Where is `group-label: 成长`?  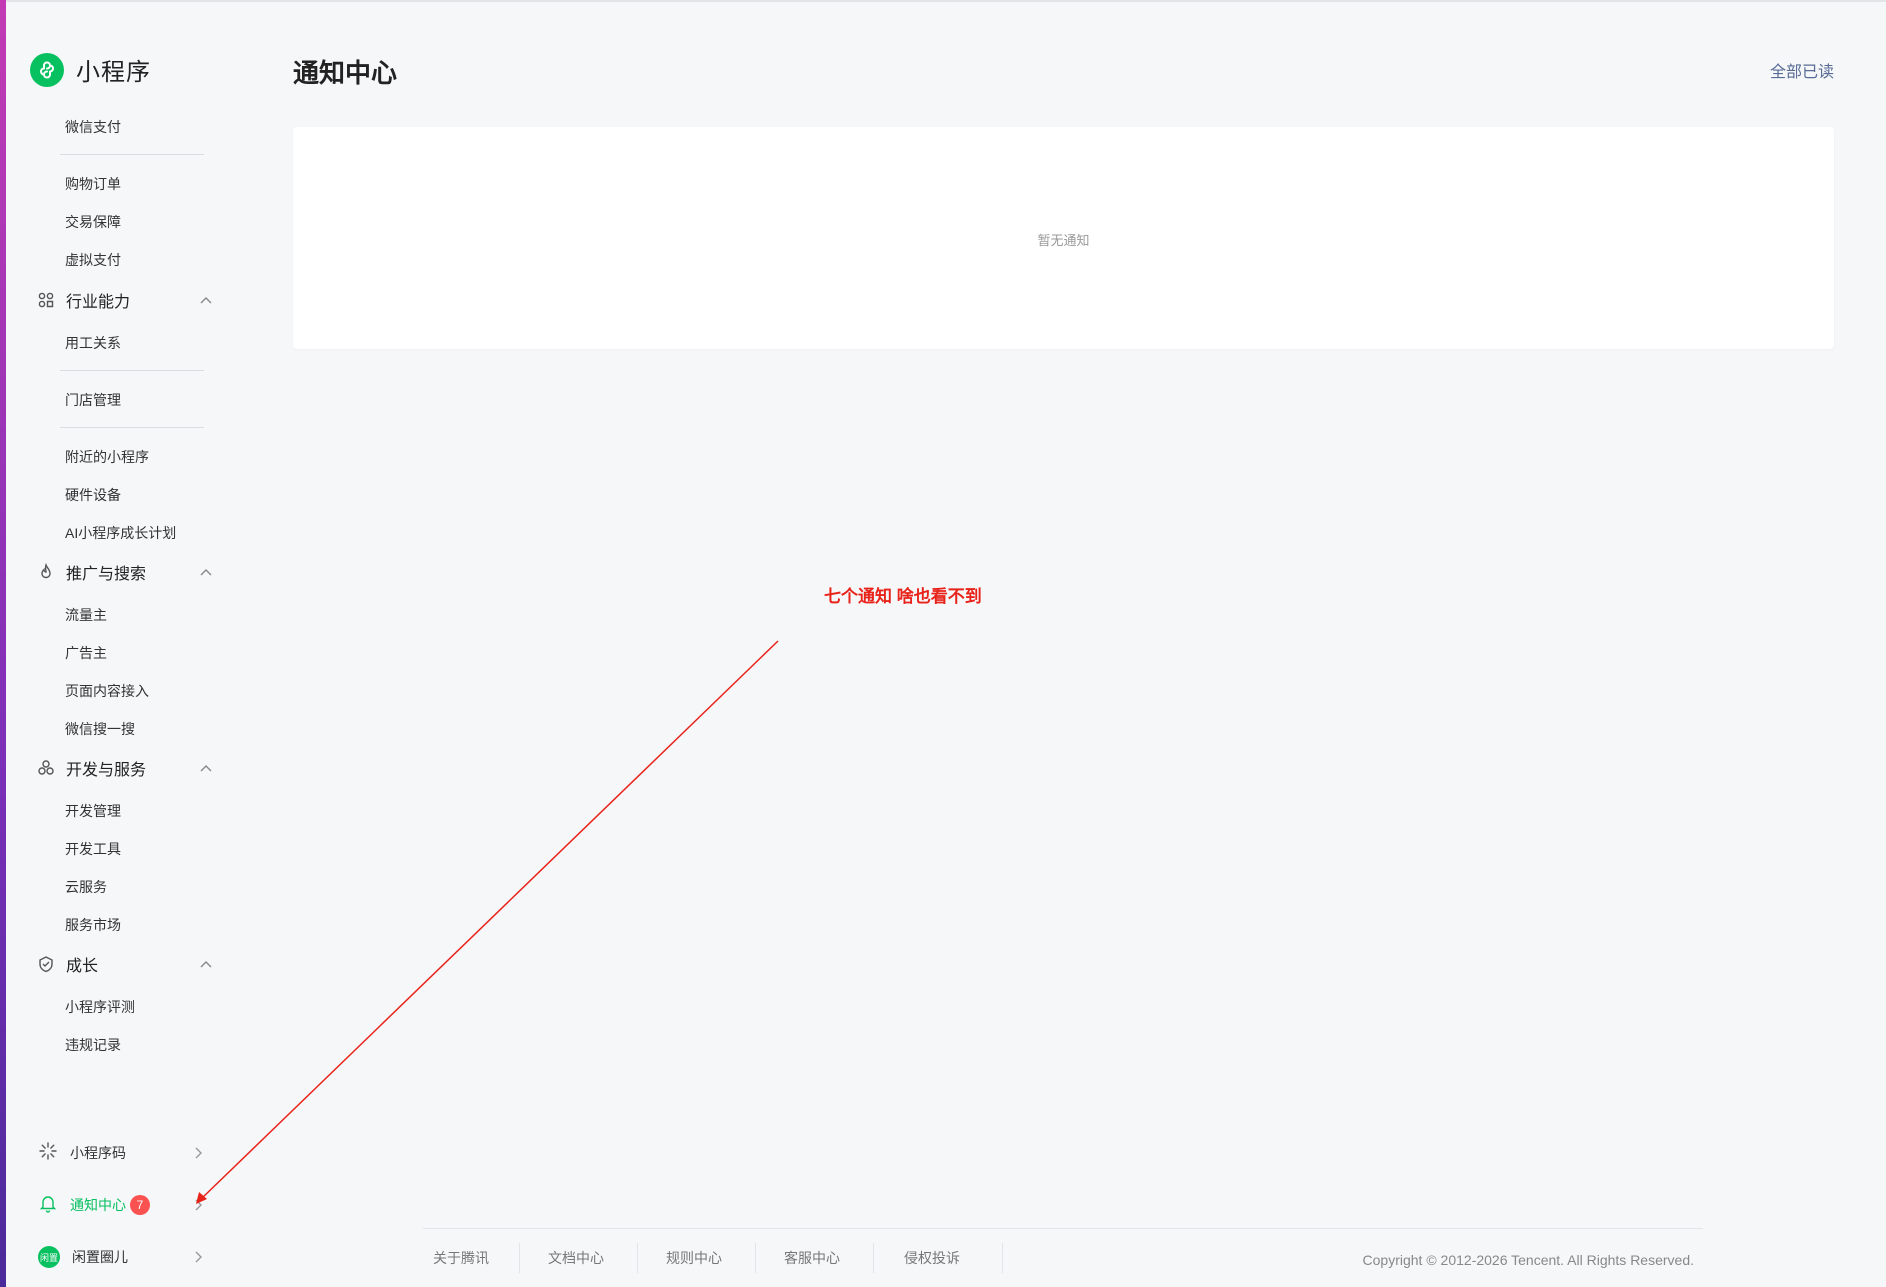
group-label: 成长 is located at coordinates (82, 966).